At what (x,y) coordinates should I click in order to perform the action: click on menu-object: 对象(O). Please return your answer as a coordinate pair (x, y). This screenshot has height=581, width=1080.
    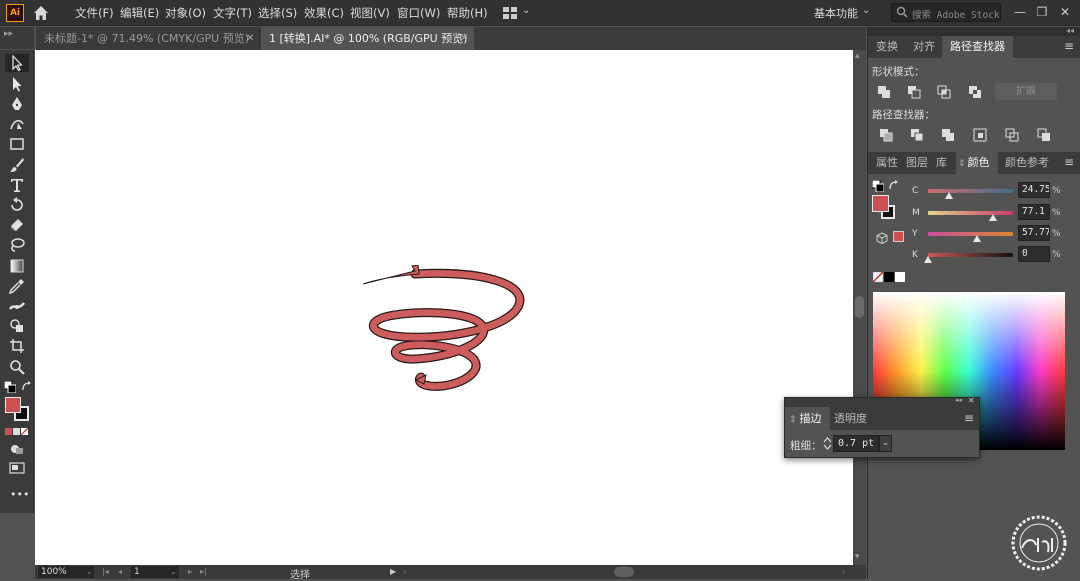
    Looking at the image, I should click on (185, 13).